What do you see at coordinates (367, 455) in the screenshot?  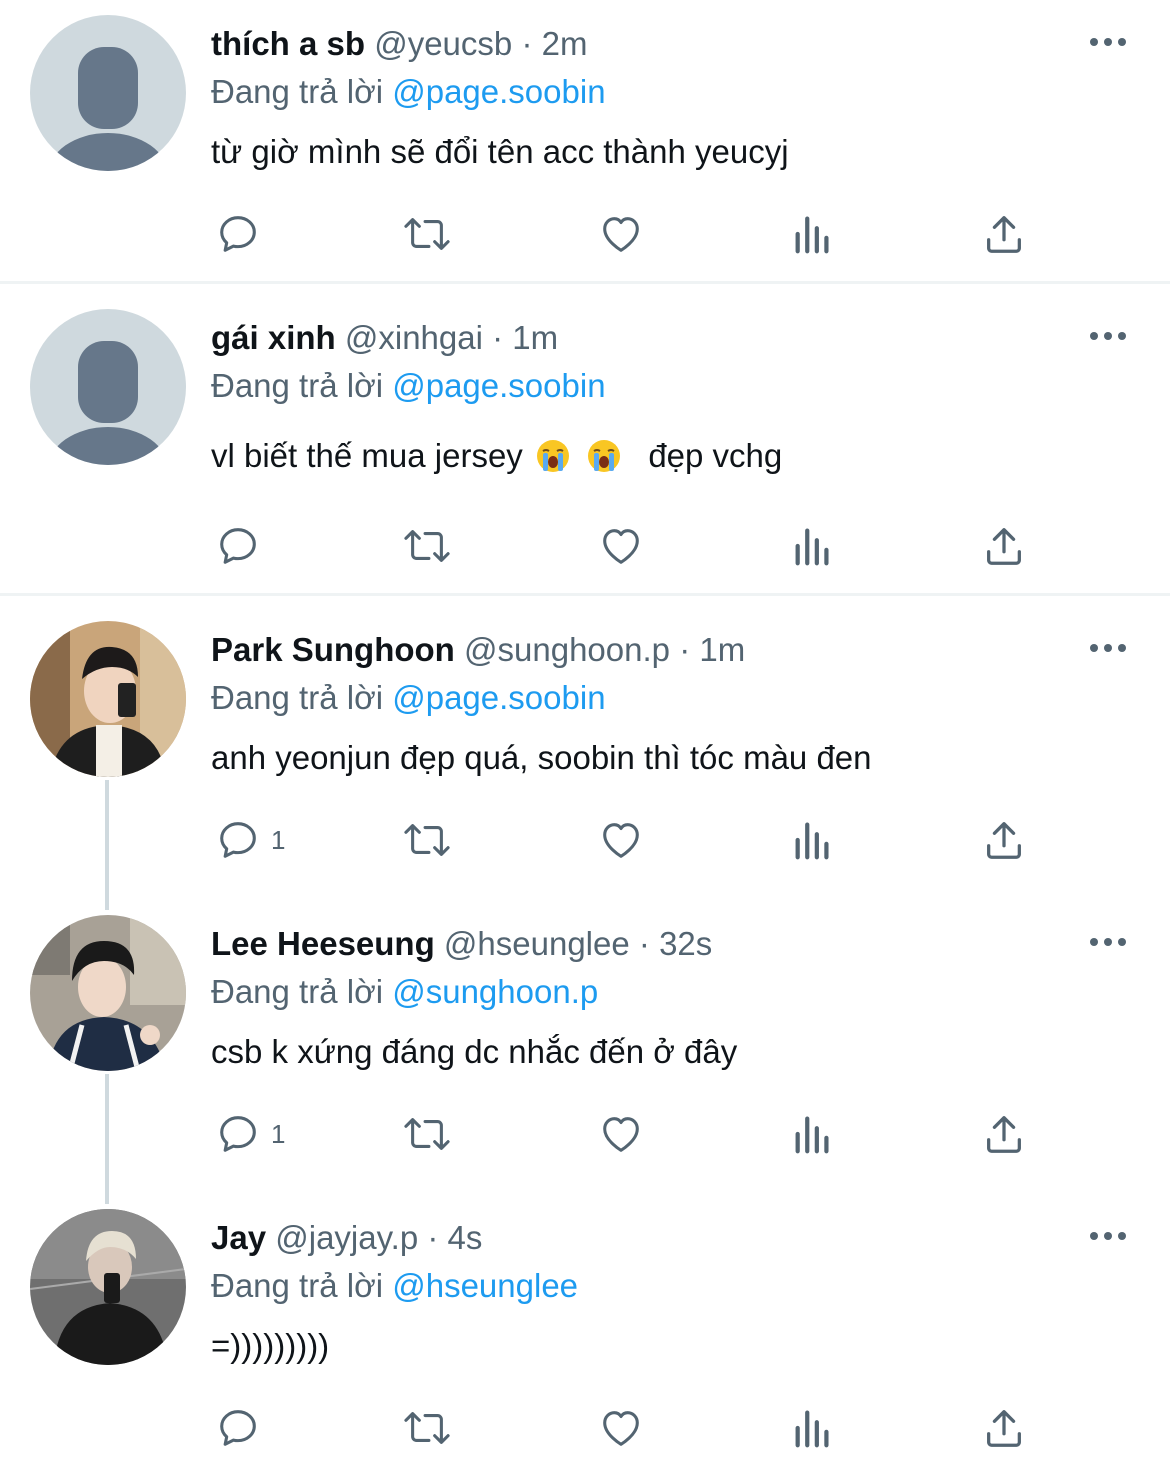 I see `tweet-text-part: vl biết thế mua jersey` at bounding box center [367, 455].